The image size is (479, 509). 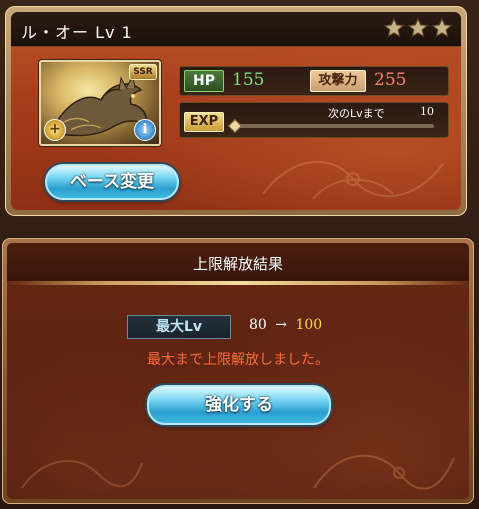 What do you see at coordinates (356, 113) in the screenshot?
I see `next-level-text: 次のLvまで` at bounding box center [356, 113].